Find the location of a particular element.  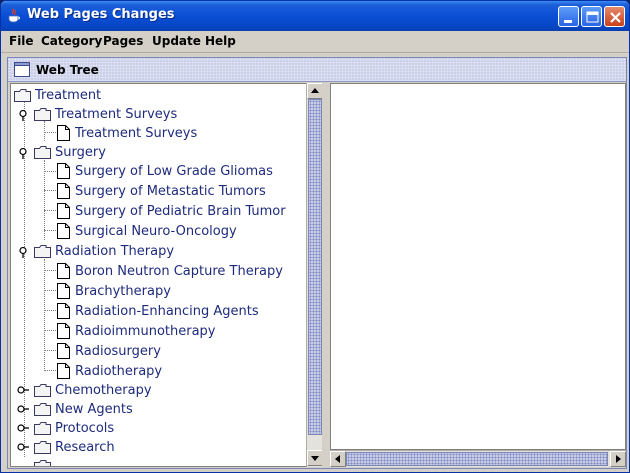

tree-node-page: Boron Neutron Capture Therapy is located at coordinates (156, 271).